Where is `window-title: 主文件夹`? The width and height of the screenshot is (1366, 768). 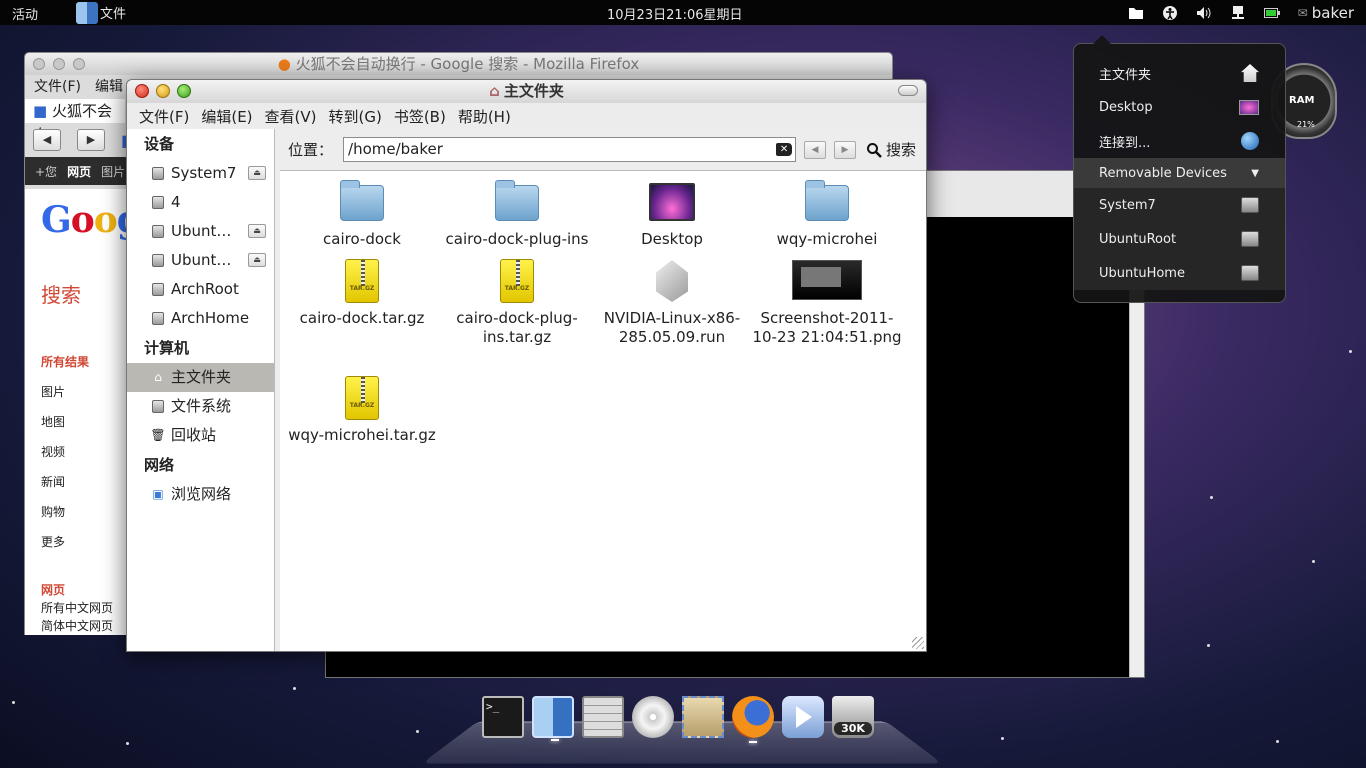 window-title: 主文件夹 is located at coordinates (533, 91).